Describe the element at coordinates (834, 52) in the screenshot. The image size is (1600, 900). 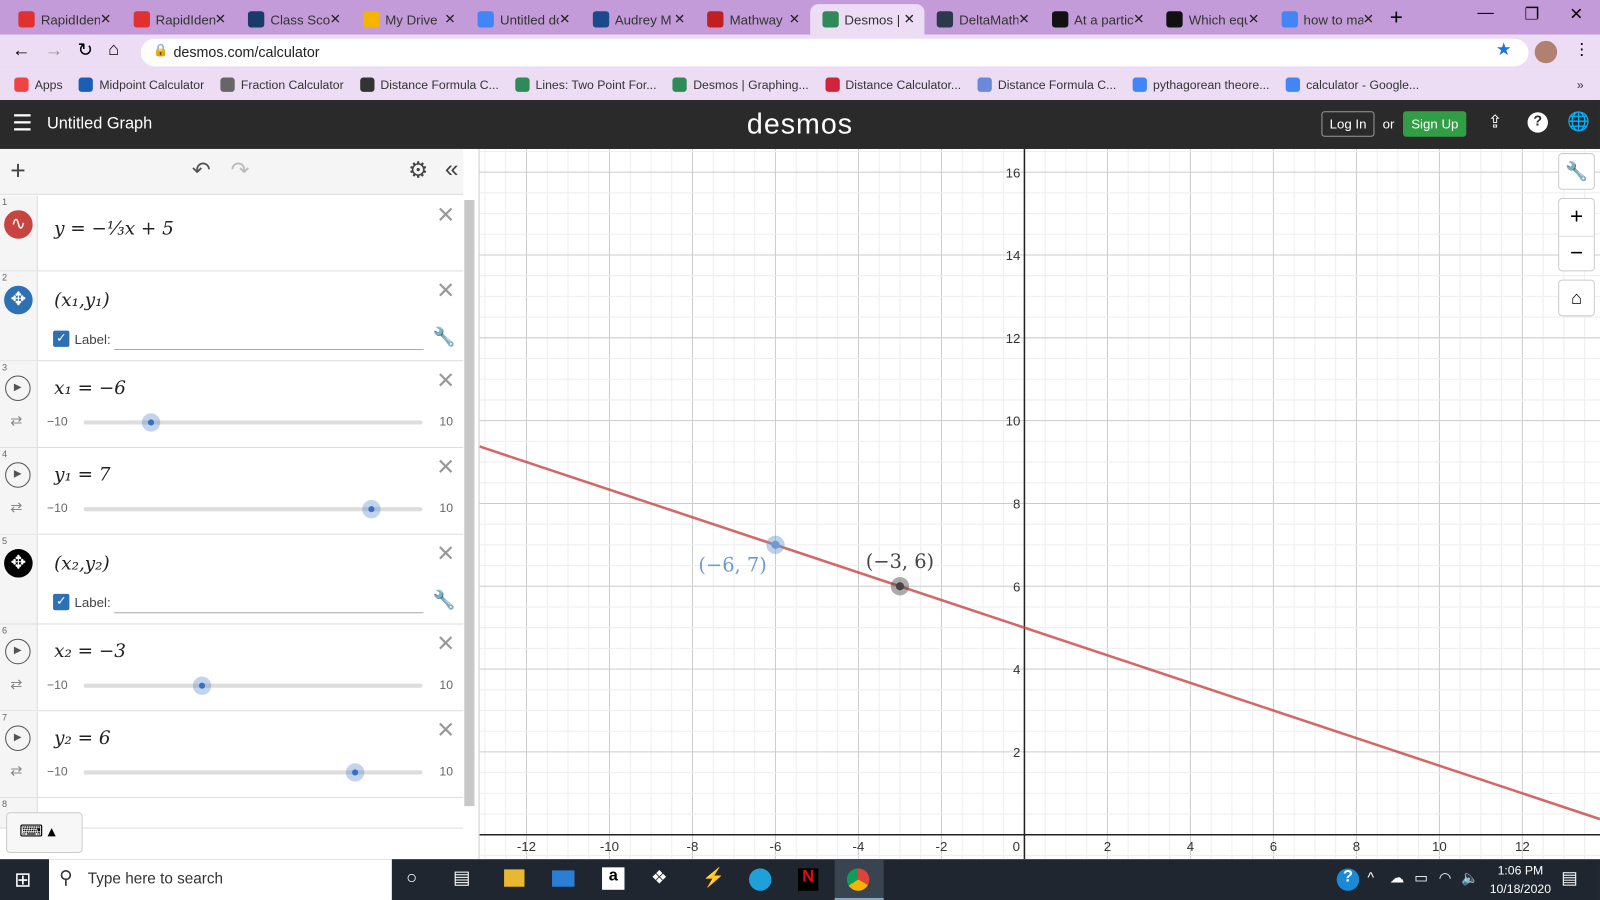
I see `url-input: 🔒 desmos.com/calculator` at that location.